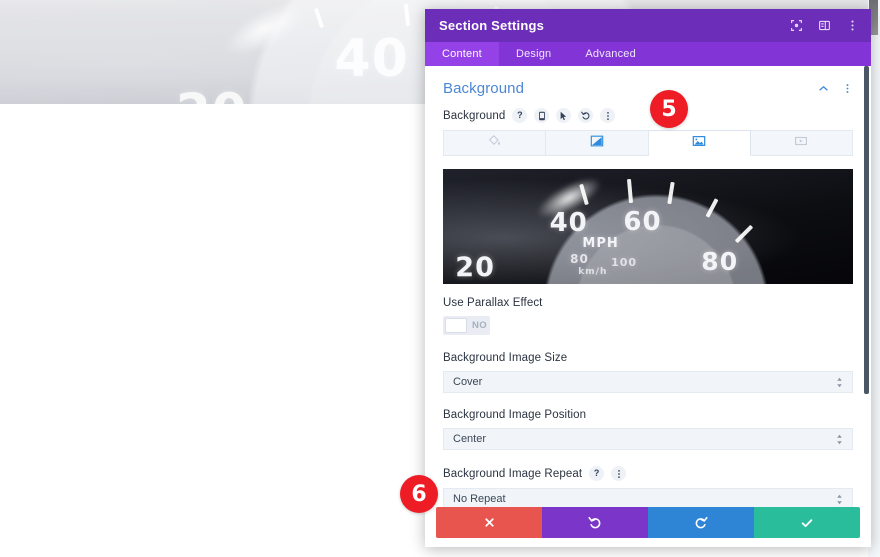  I want to click on background-section-header: Background, so click(648, 87).